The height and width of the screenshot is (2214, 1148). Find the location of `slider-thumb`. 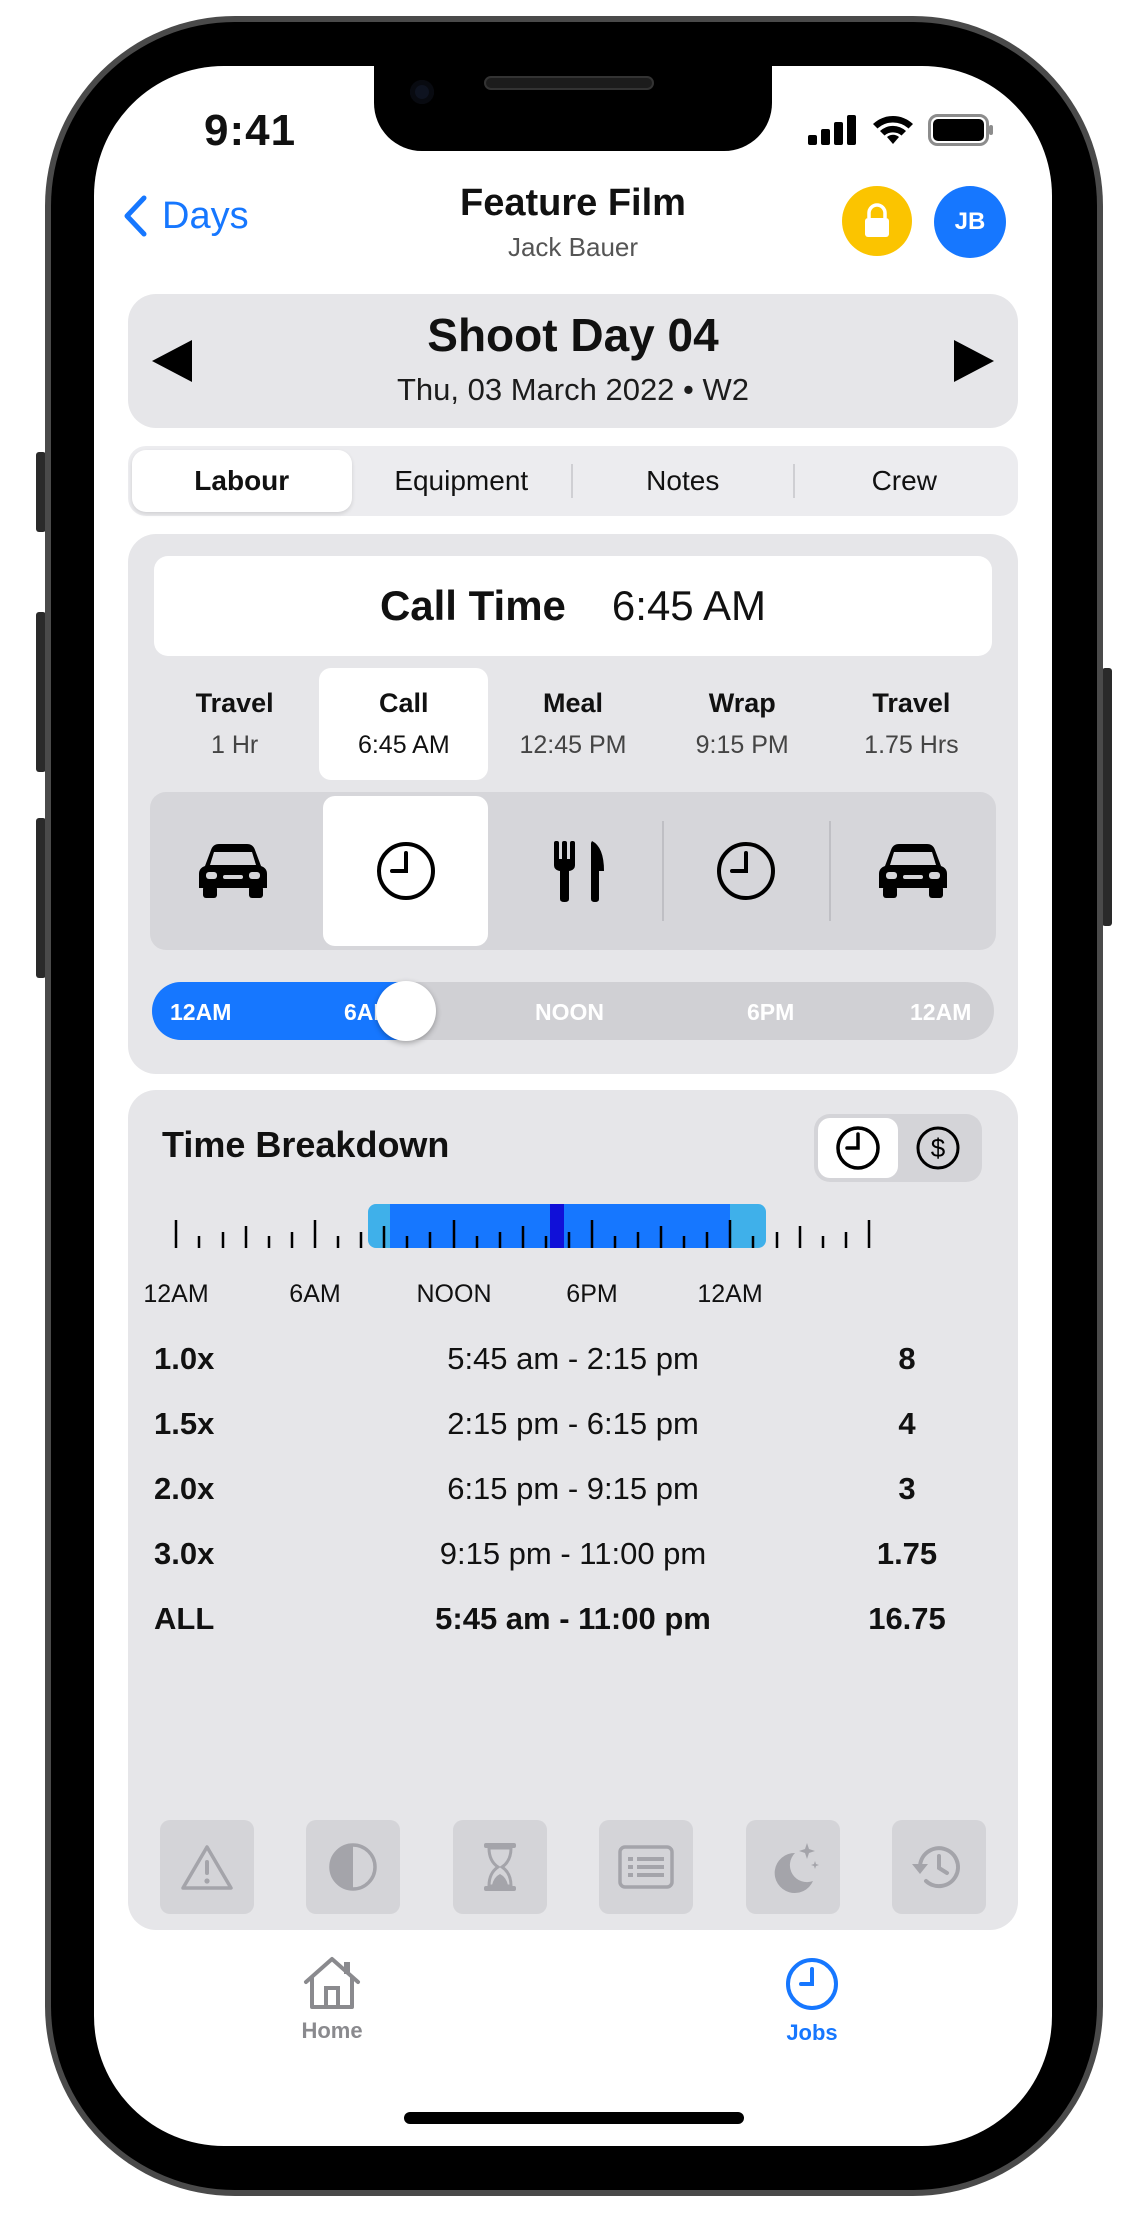

slider-thumb is located at coordinates (406, 1011).